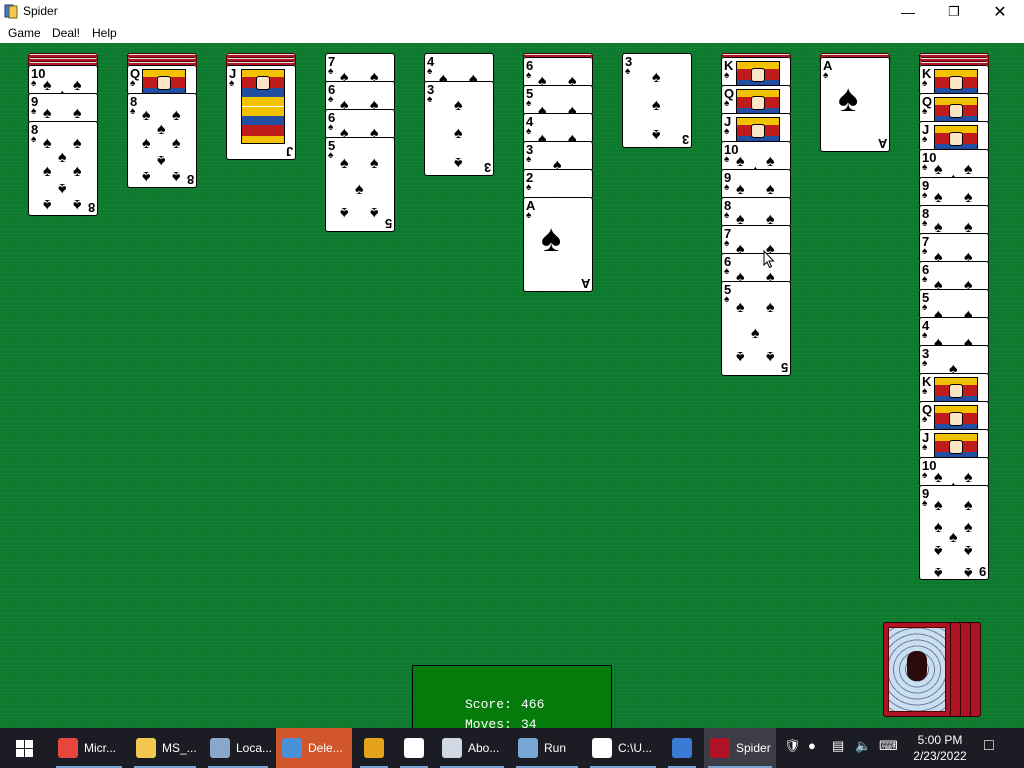 The image size is (1024, 768). I want to click on notifications-icon: □, so click(989, 746).